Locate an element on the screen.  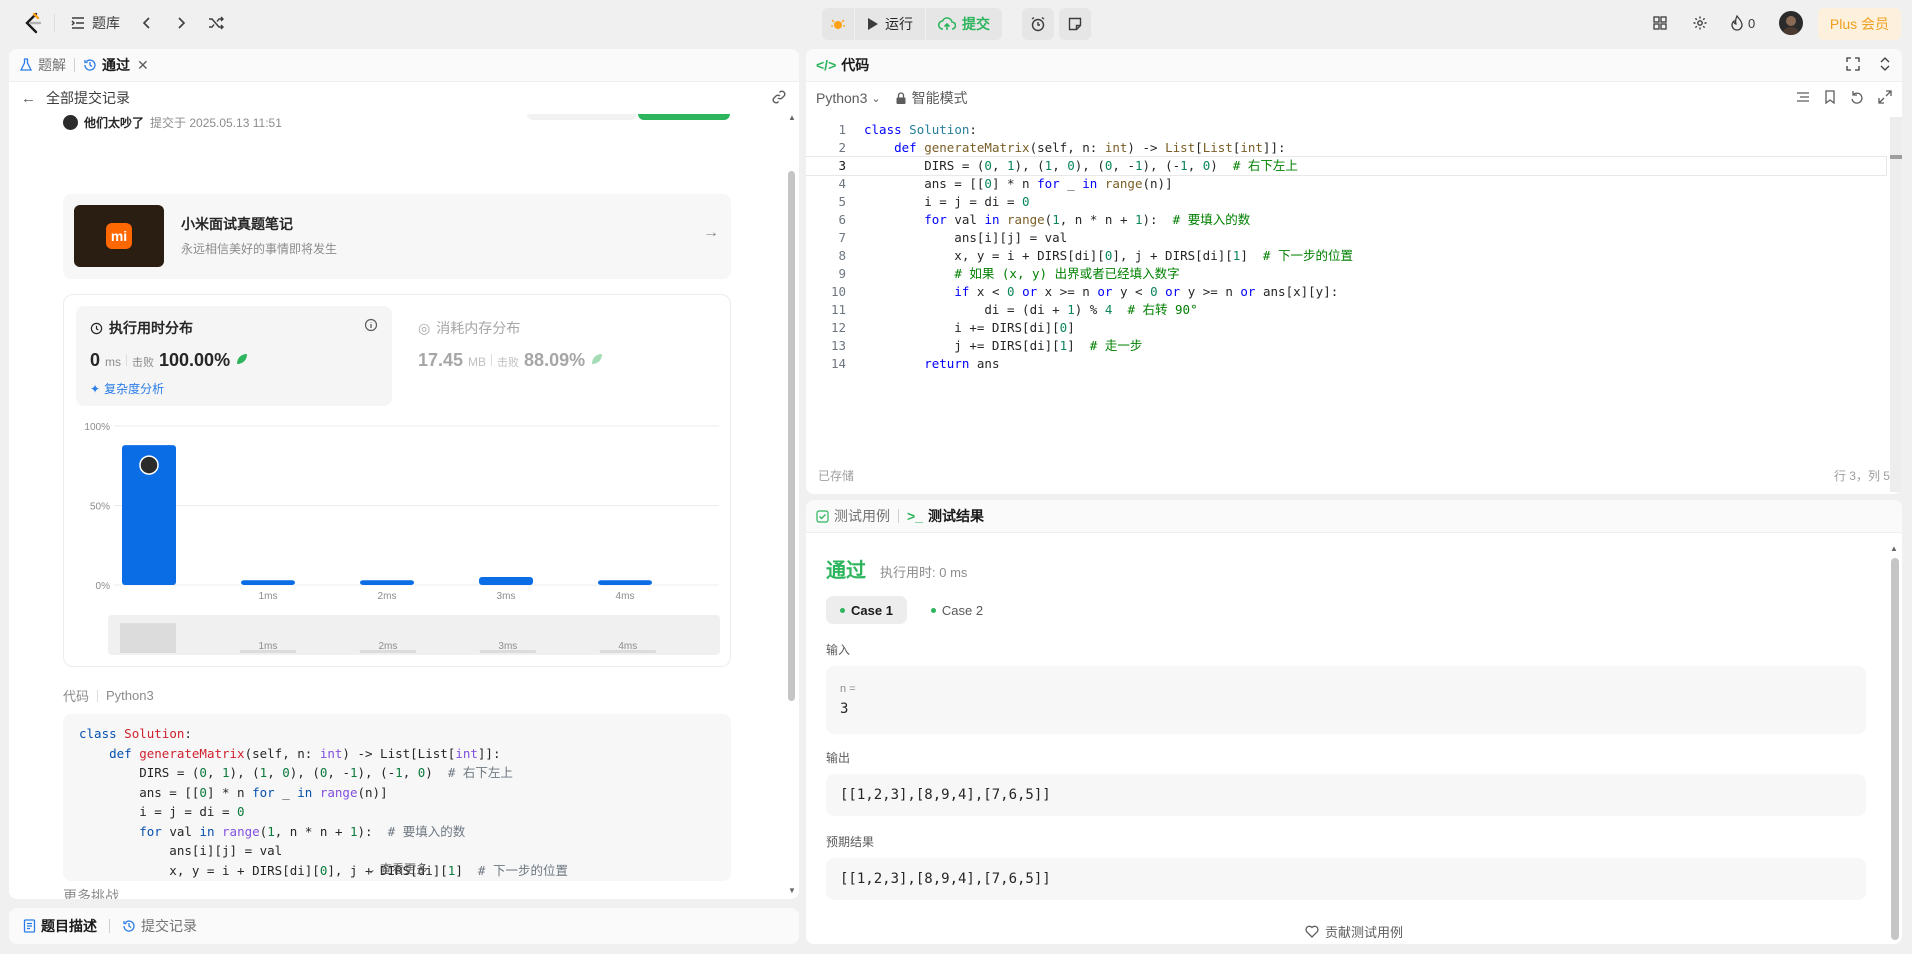
code-line: 14 return ans is located at coordinates (1346, 364).